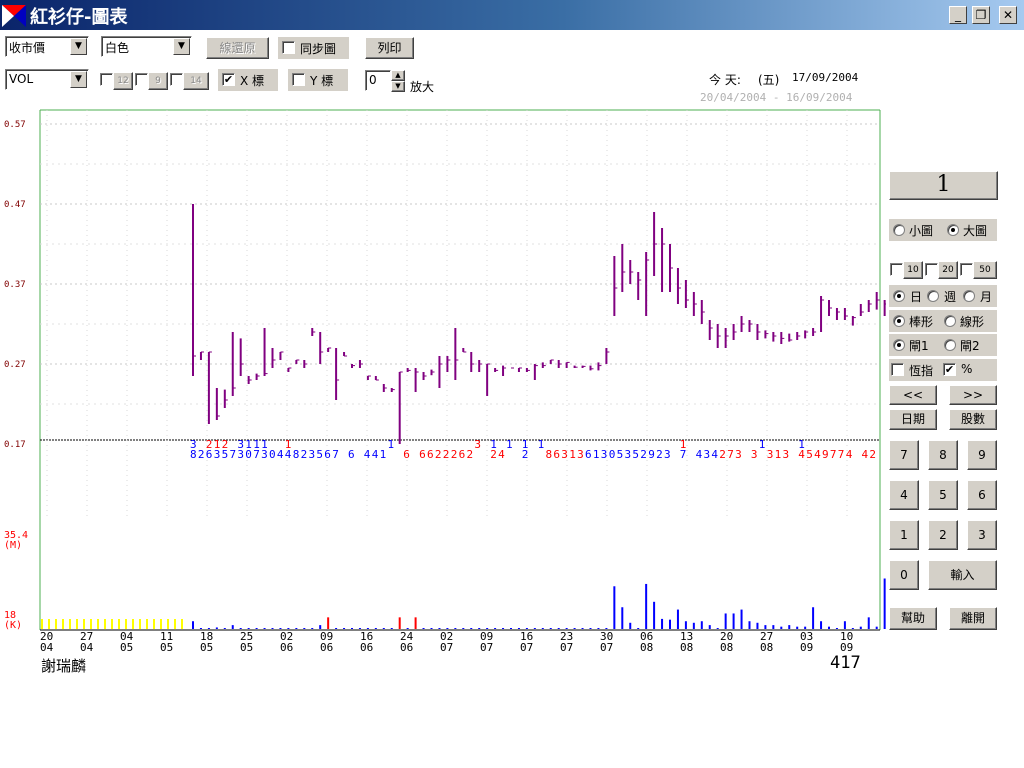 The height and width of the screenshot is (768, 1024). I want to click on x-tick-month: 07, so click(606, 647).